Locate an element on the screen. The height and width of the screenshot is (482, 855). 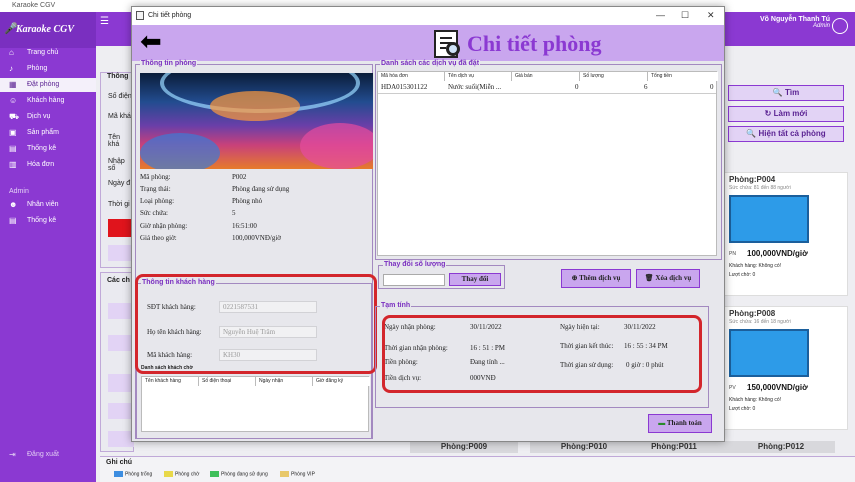
dialog-window-title: Chi tiết phòng is located at coordinates (170, 15).